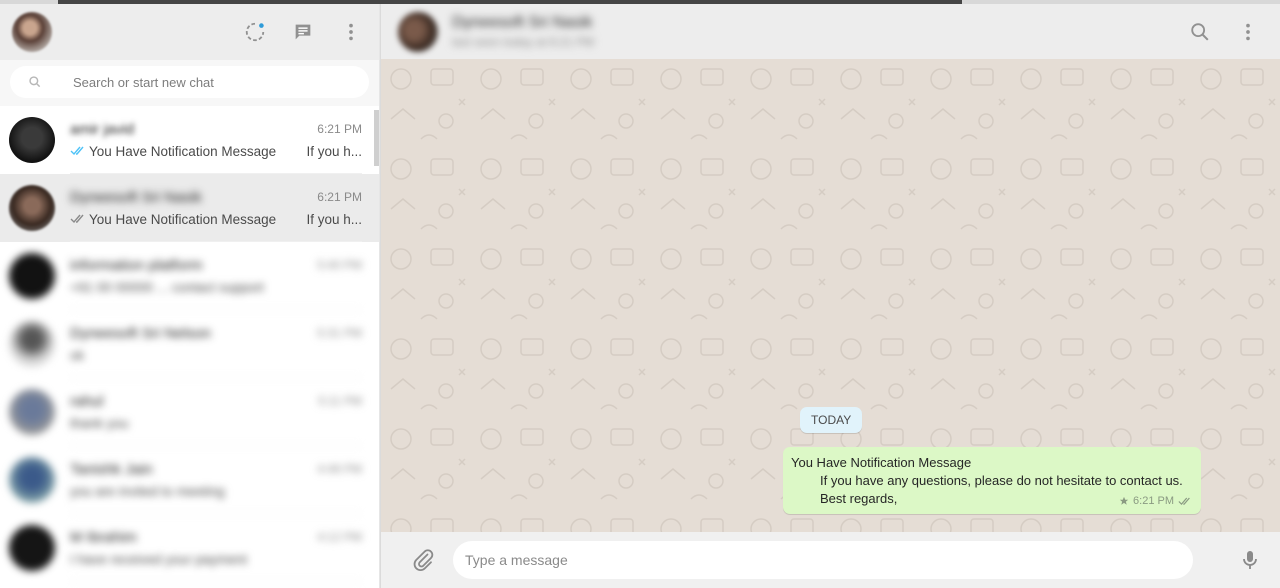  Describe the element at coordinates (1124, 500) in the screenshot. I see `star-icon` at that location.